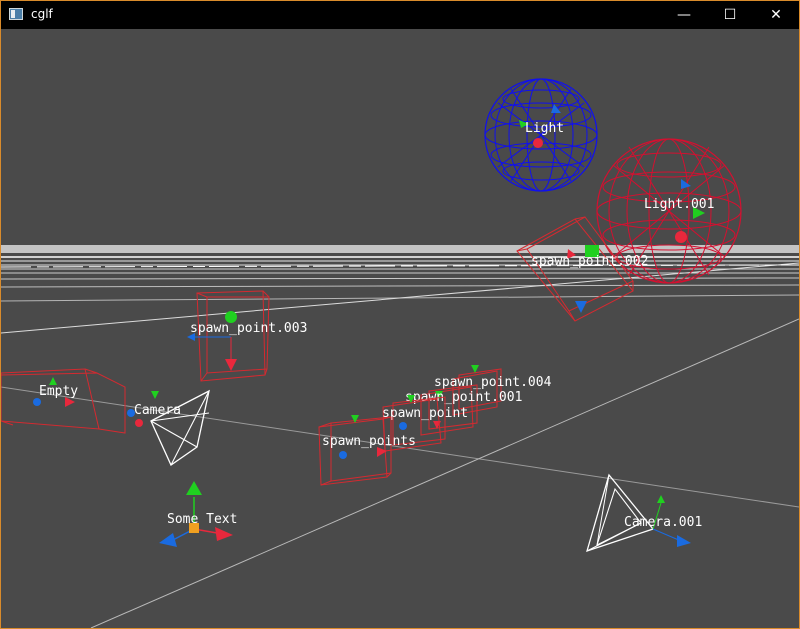 The image size is (800, 629). What do you see at coordinates (589, 261) in the screenshot?
I see `label-spawn-point-002: spawn_point.002` at bounding box center [589, 261].